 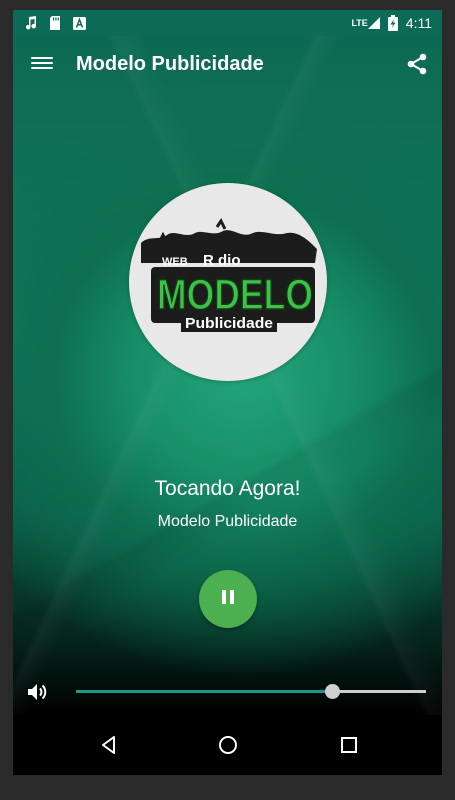 I want to click on status-bar: LTE 4:11, so click(x=227, y=23).